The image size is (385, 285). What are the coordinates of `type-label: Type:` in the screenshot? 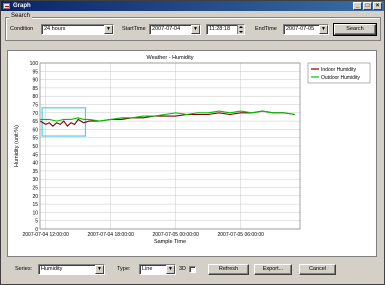 It's located at (124, 269).